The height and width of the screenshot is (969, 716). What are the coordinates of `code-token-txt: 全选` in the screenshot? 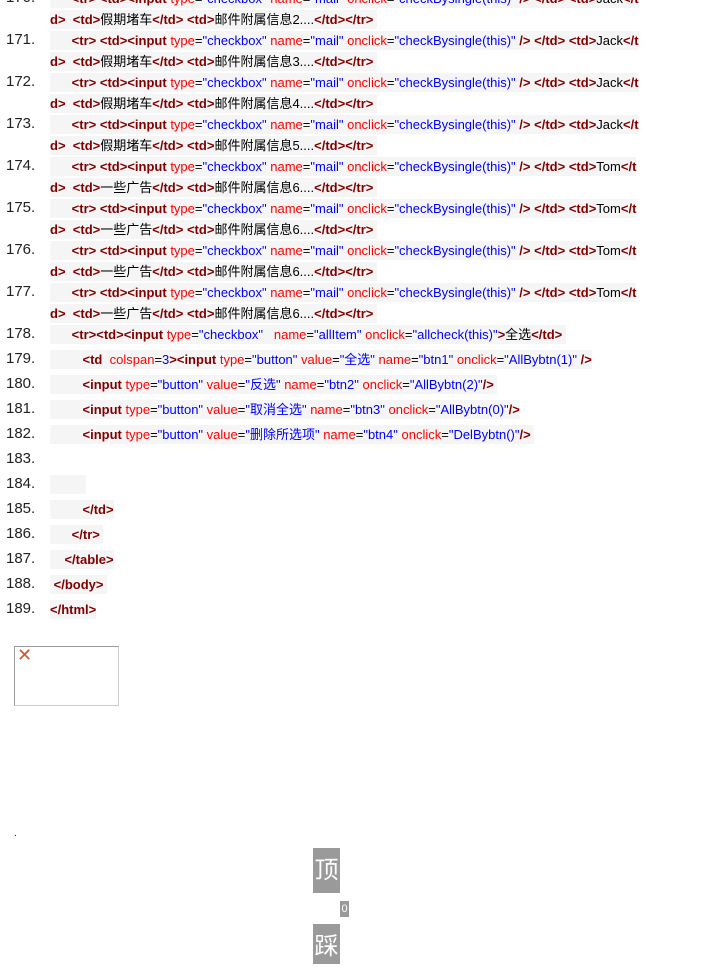 It's located at (518, 334).